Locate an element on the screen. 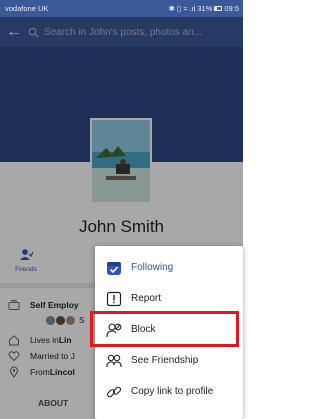 This screenshot has height=419, width=320. battery-icon is located at coordinates (218, 8).